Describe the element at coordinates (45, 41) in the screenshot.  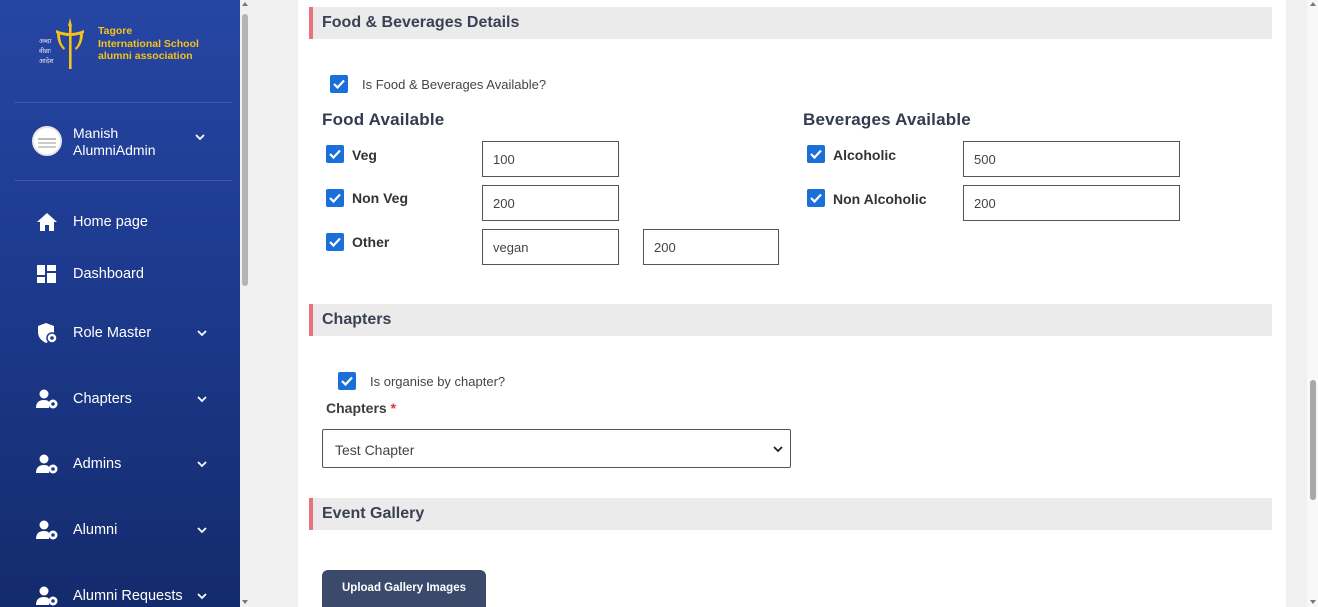
I see `svg-text: अब्दा` at that location.